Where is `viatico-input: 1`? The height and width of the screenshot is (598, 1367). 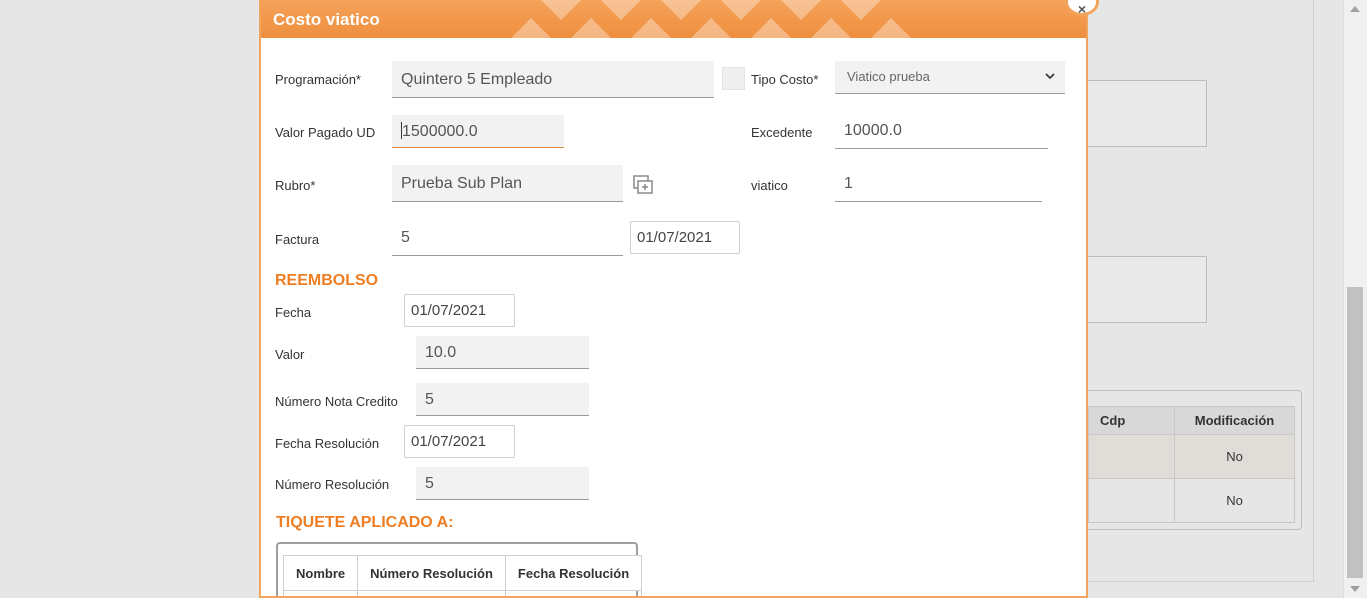
viatico-input: 1 is located at coordinates (938, 184).